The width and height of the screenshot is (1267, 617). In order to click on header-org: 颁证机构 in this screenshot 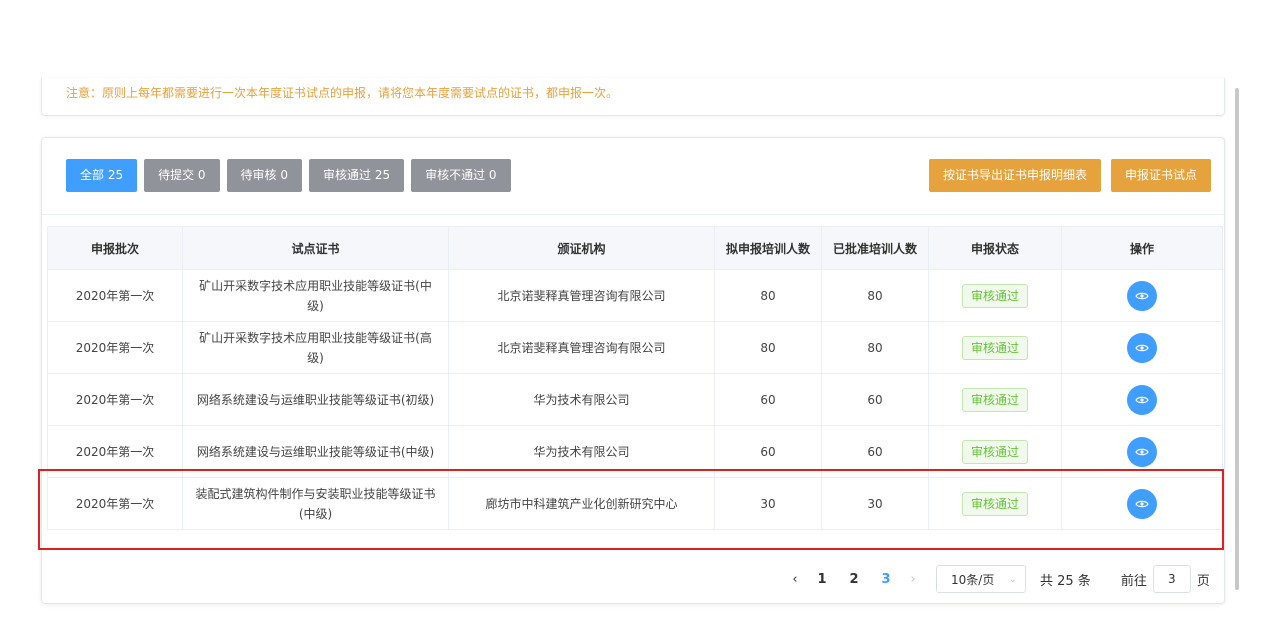, I will do `click(581, 248)`.